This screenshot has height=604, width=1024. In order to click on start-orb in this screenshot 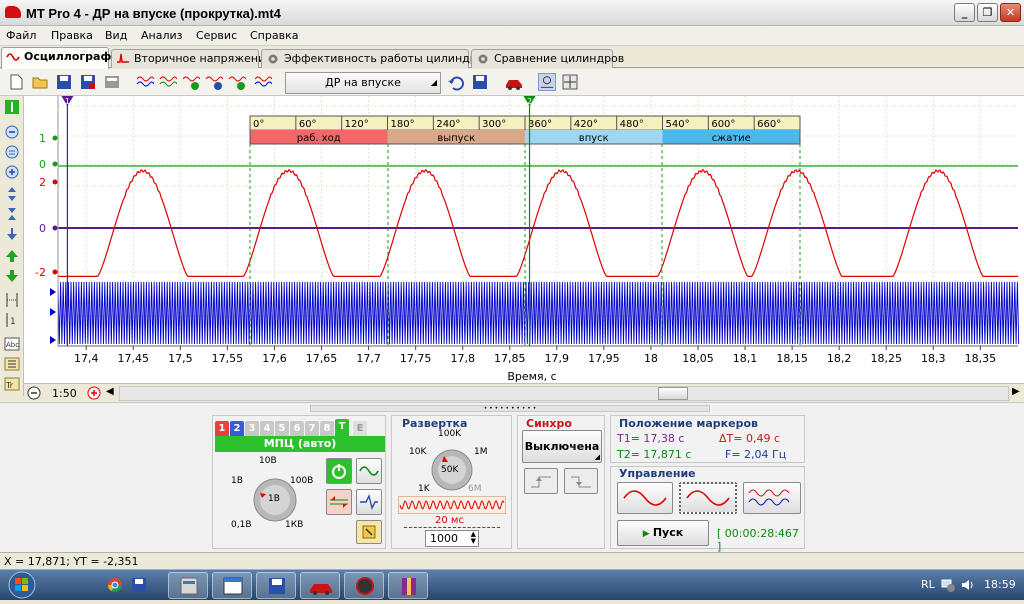, I will do `click(22, 585)`.